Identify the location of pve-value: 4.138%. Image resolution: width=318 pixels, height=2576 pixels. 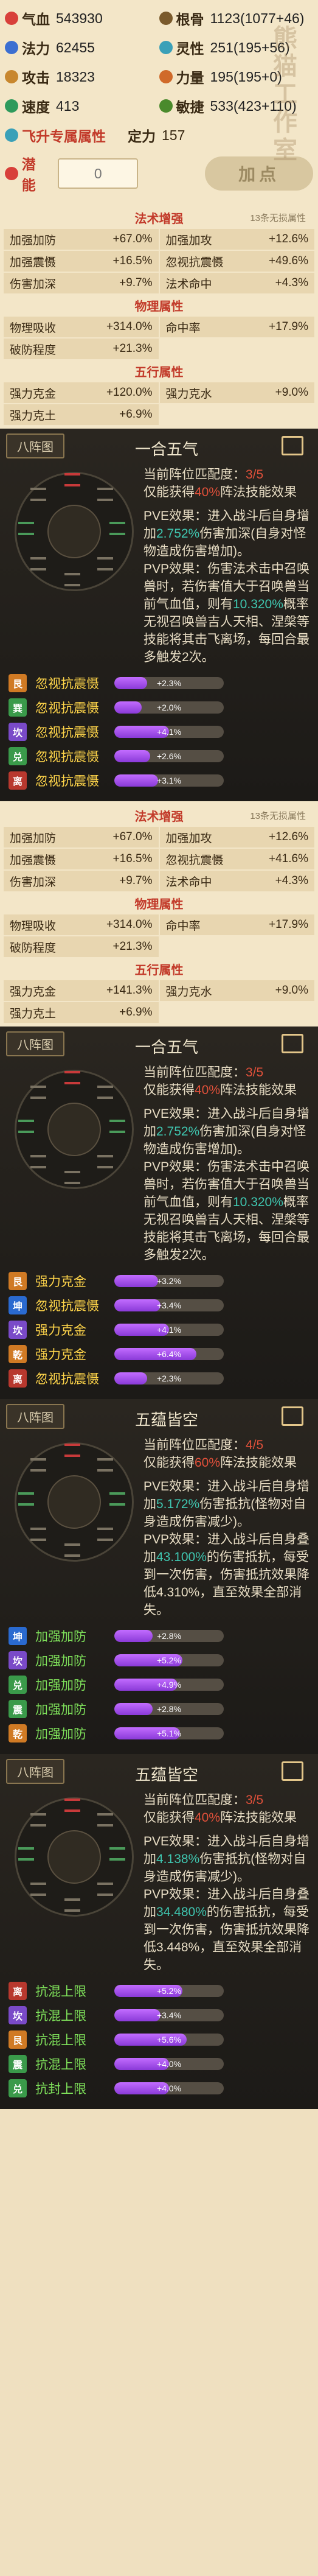
(178, 1859).